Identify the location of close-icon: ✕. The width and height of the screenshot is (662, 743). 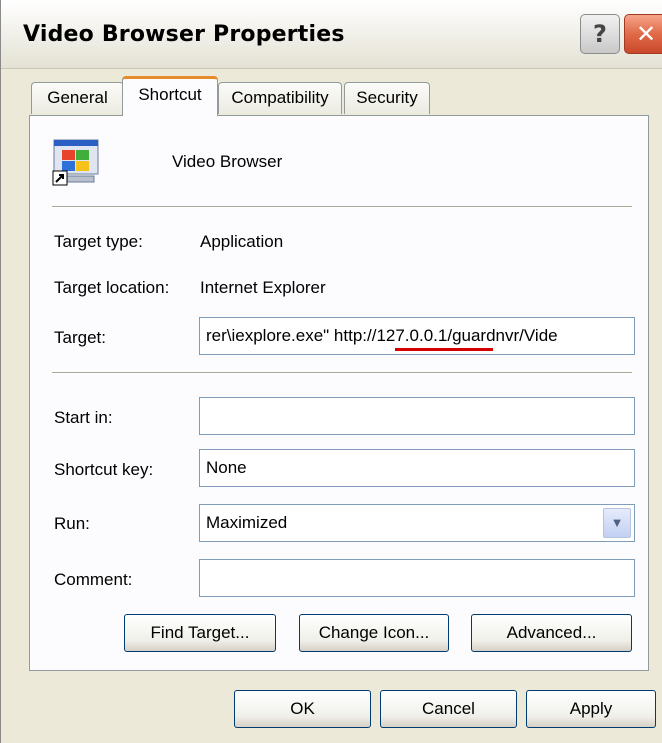
(646, 34).